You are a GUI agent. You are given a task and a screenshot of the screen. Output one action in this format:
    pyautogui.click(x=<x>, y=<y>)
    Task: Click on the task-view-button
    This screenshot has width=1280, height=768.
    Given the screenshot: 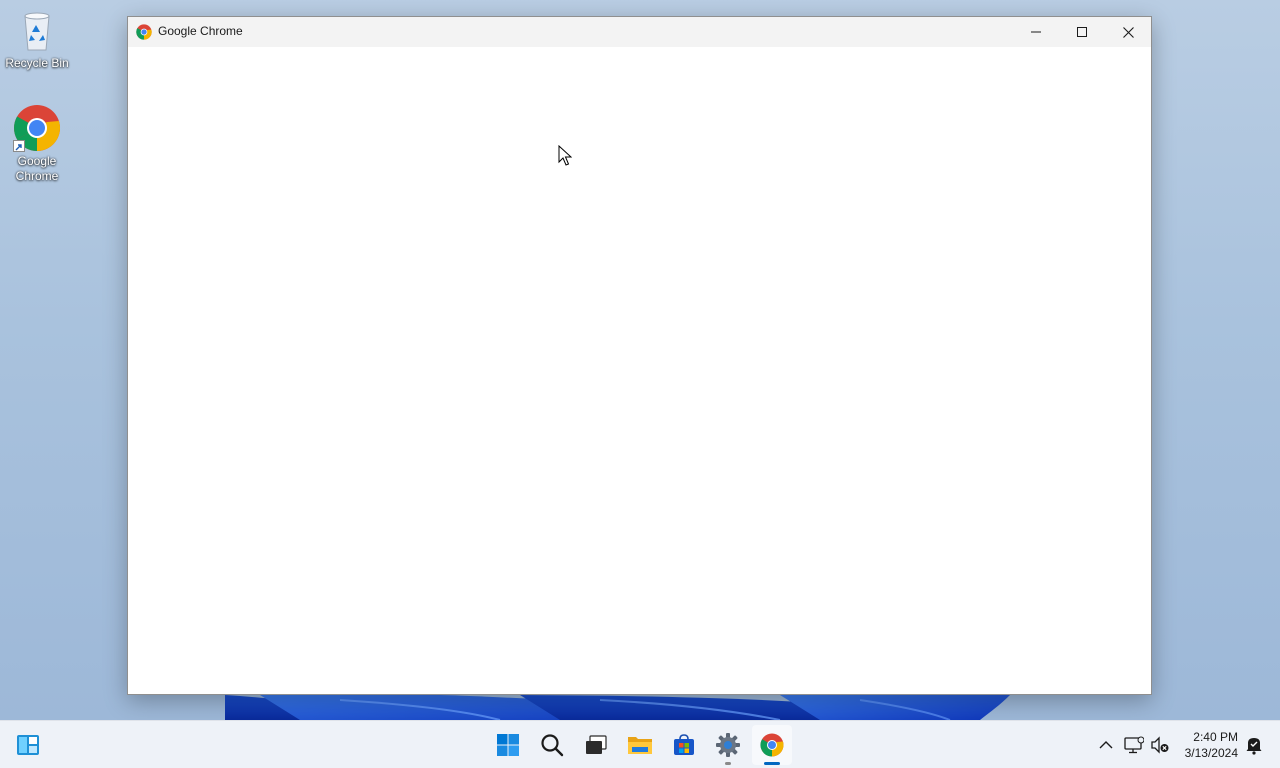 What is the action you would take?
    pyautogui.click(x=596, y=745)
    